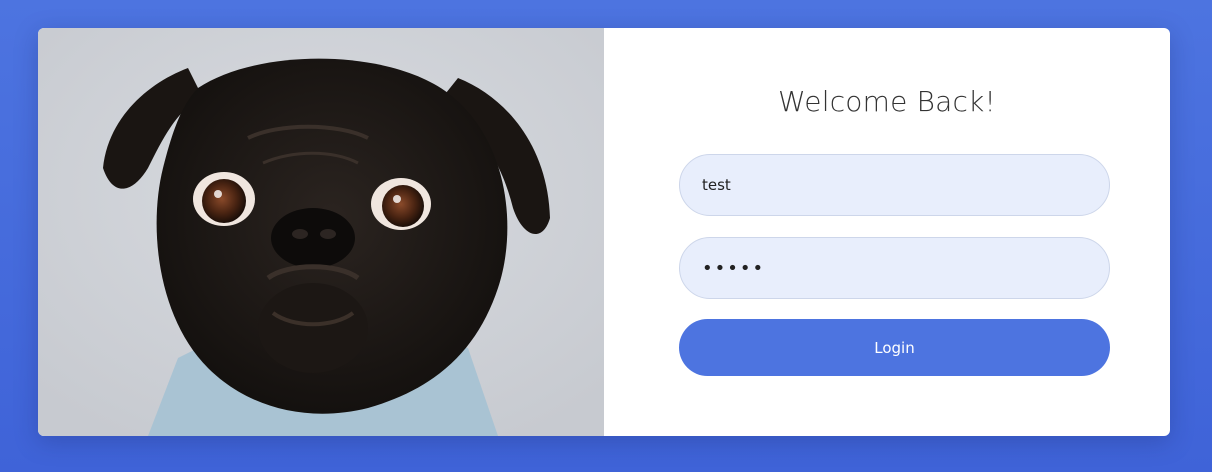  I want to click on page-title: Welcome Back!, so click(887, 101).